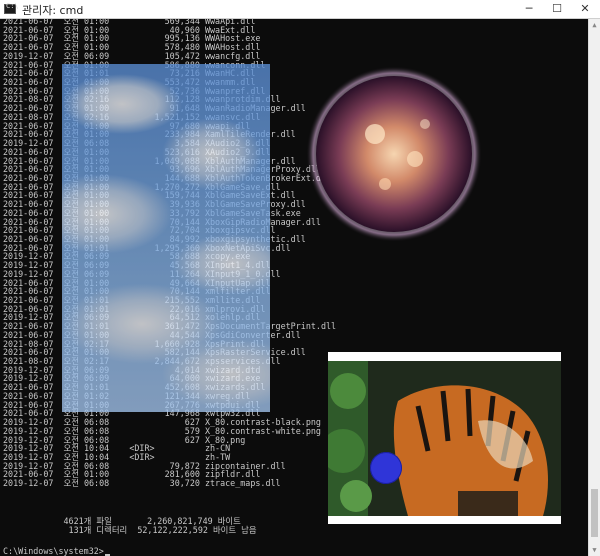 This screenshot has height=556, width=600. I want to click on command-prompt: C:\Windows\system32>, so click(56, 551).